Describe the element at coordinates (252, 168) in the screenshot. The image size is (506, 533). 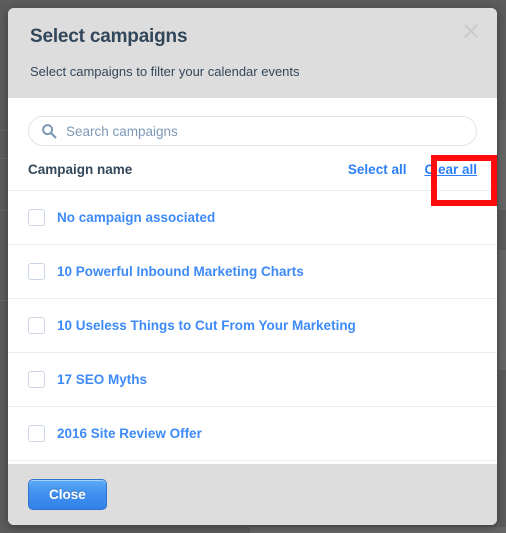
I see `campaign-list-header: Campaign name Select all Clear all` at that location.